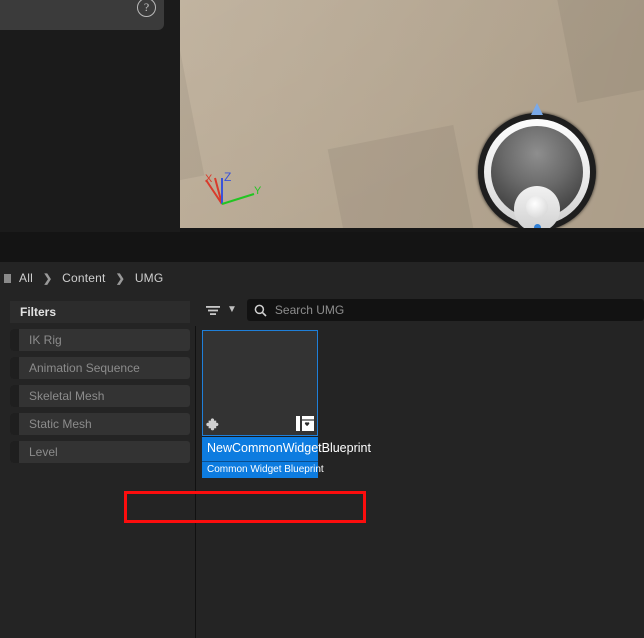 The image size is (644, 638). Describe the element at coordinates (82, 15) in the screenshot. I see `viewport-options-panel: ?` at that location.